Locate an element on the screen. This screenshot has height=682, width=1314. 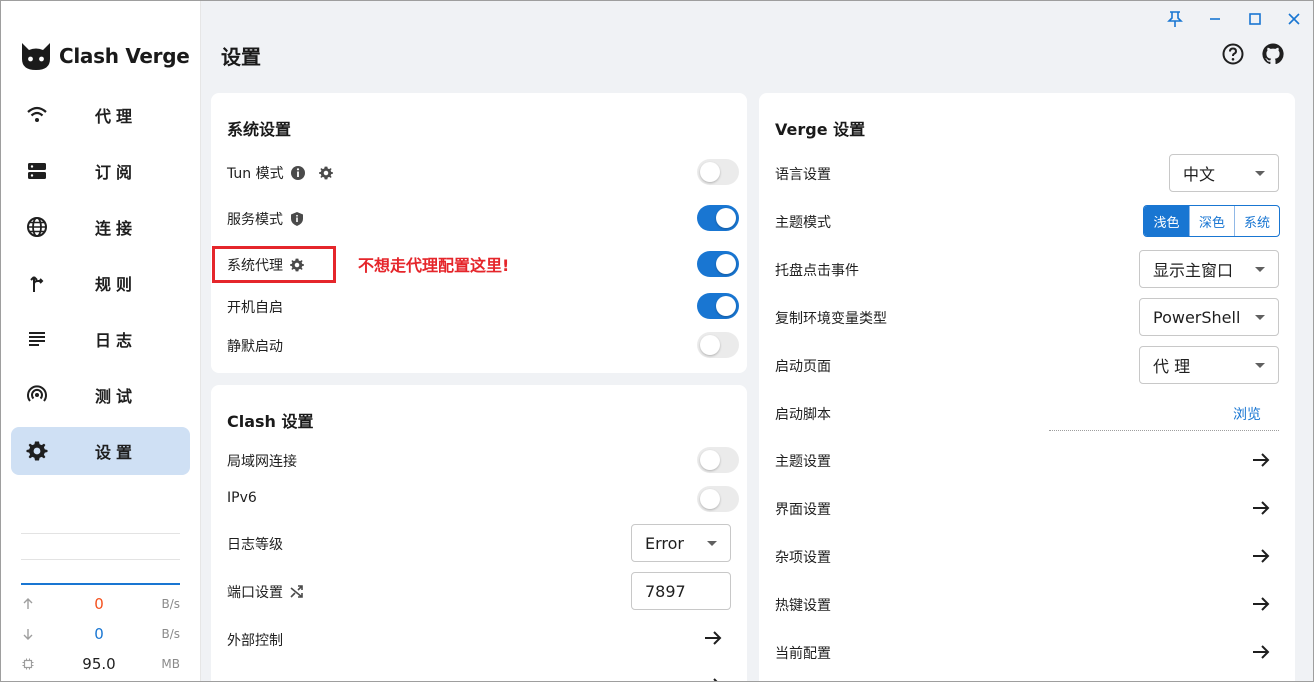
sidebar-item-rules: 规则 is located at coordinates (100, 283).